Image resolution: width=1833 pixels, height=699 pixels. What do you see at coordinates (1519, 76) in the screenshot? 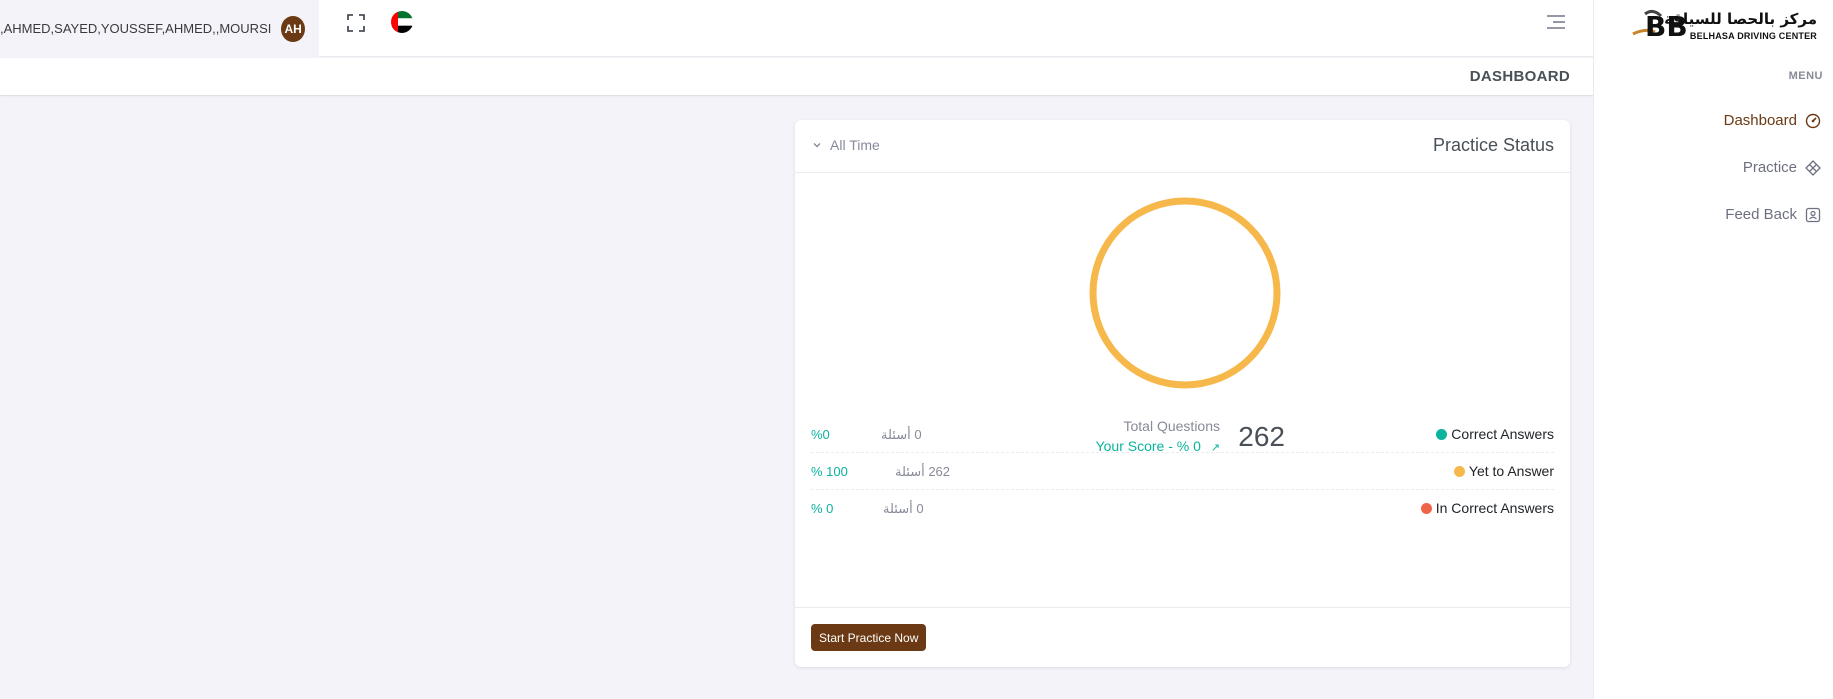
I see `page-title: DASHBOARD` at bounding box center [1519, 76].